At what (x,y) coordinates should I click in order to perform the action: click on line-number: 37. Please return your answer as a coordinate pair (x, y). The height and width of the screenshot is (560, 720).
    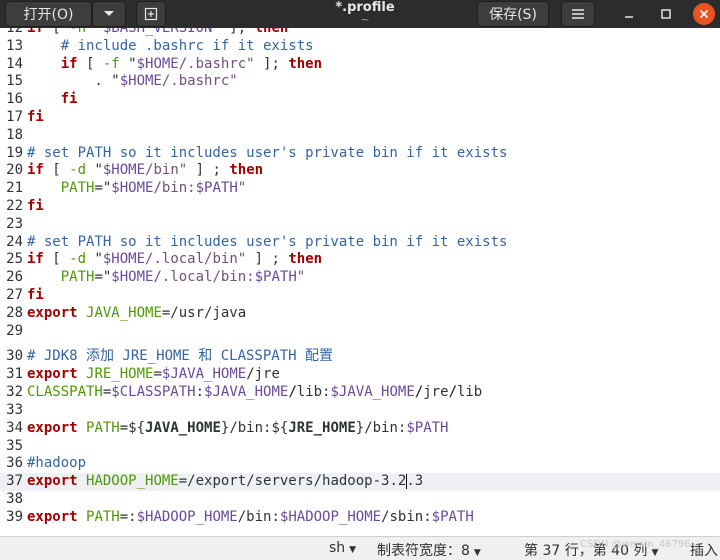
    Looking at the image, I should click on (14, 481).